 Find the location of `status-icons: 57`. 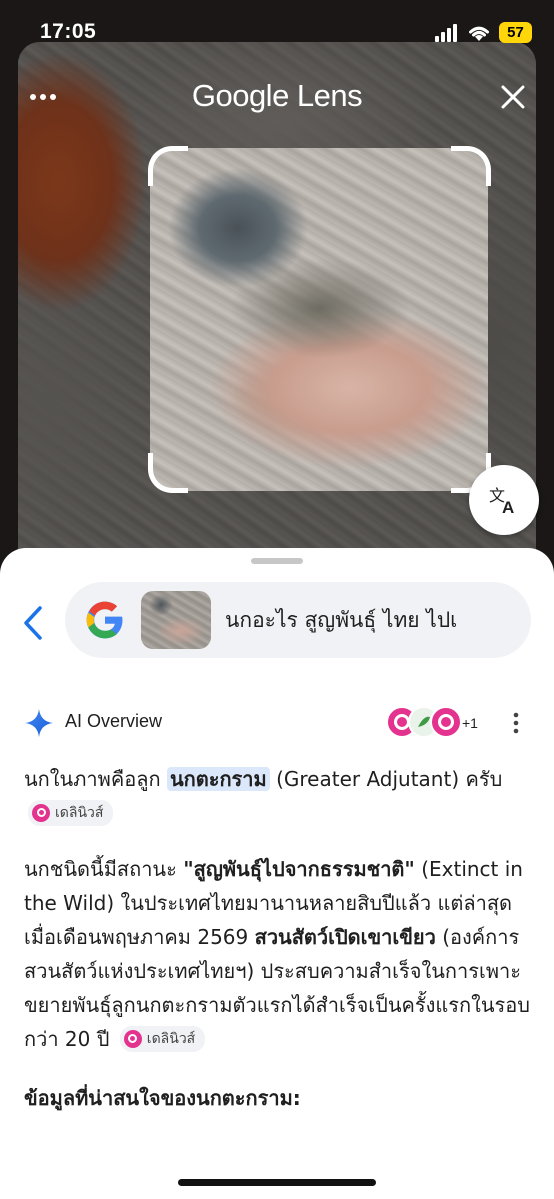

status-icons: 57 is located at coordinates (483, 32).